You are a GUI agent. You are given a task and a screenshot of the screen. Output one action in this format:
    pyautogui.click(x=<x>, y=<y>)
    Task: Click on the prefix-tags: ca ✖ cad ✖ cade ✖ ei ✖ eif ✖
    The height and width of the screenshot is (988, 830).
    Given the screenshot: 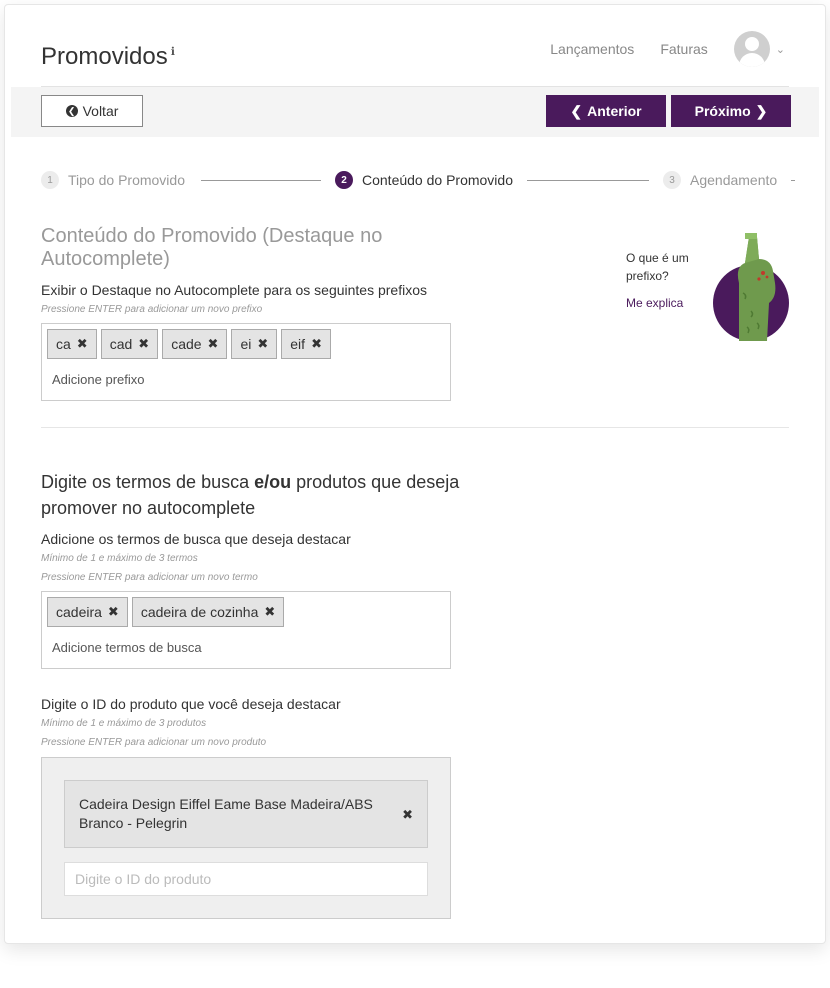 What is the action you would take?
    pyautogui.click(x=191, y=344)
    